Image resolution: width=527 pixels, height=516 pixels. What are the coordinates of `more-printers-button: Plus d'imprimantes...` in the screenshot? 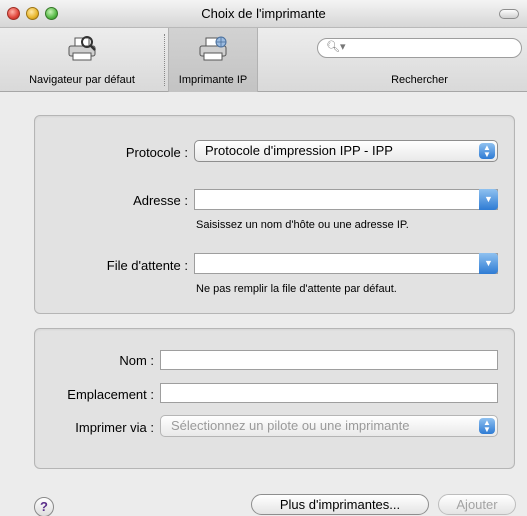 It's located at (340, 504).